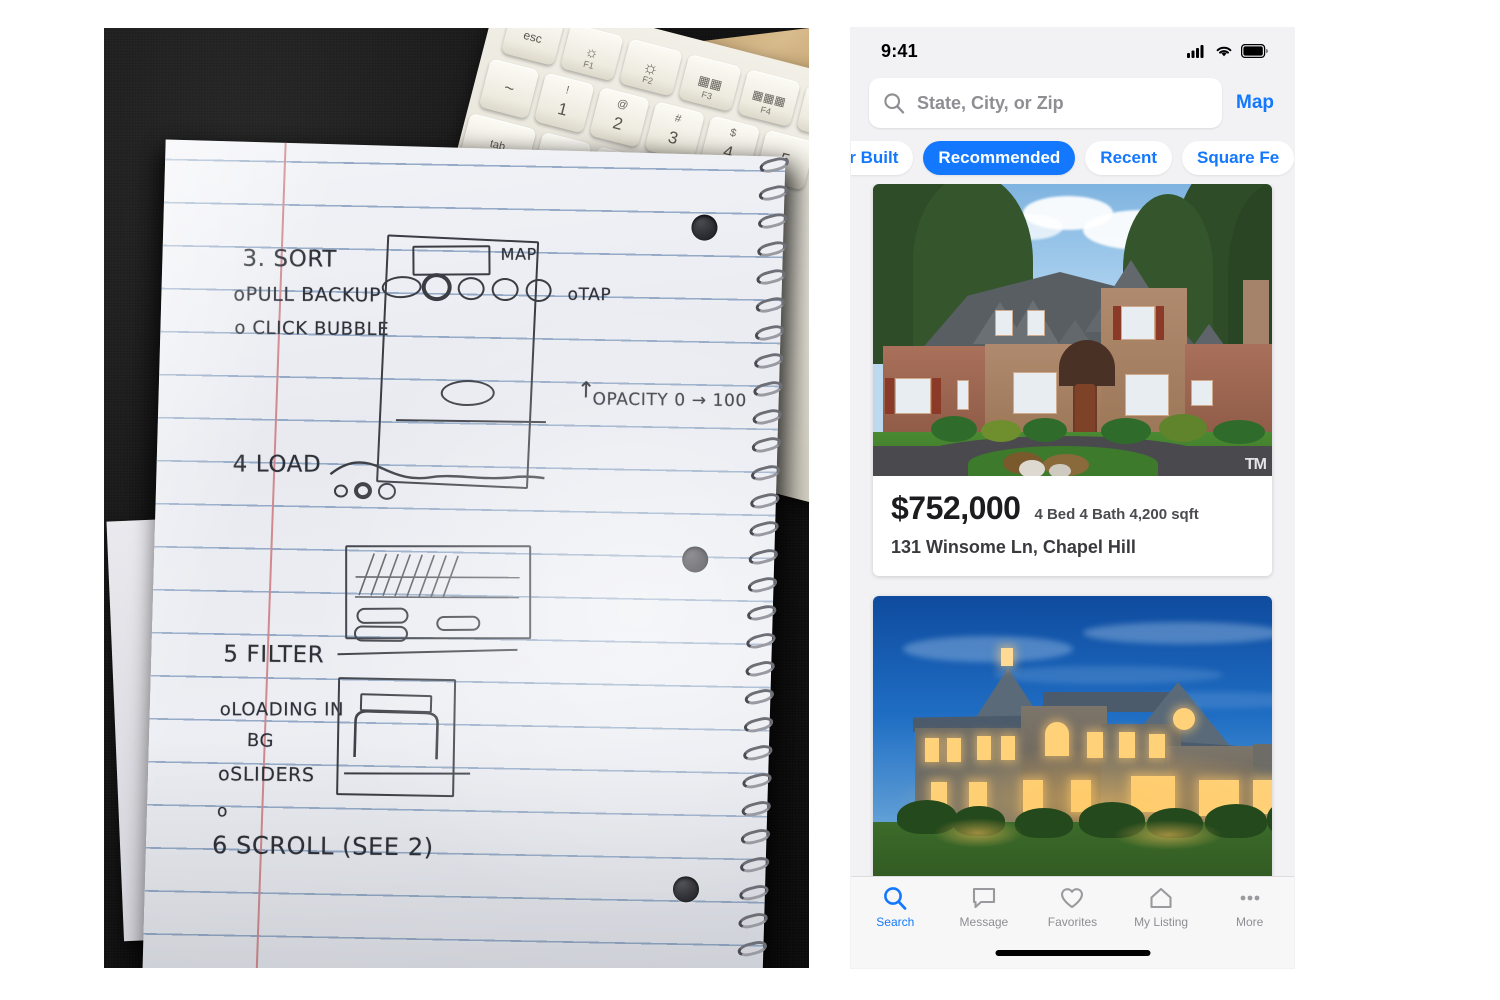 This screenshot has height=1000, width=1500. I want to click on house-photo-day, so click(1072, 330).